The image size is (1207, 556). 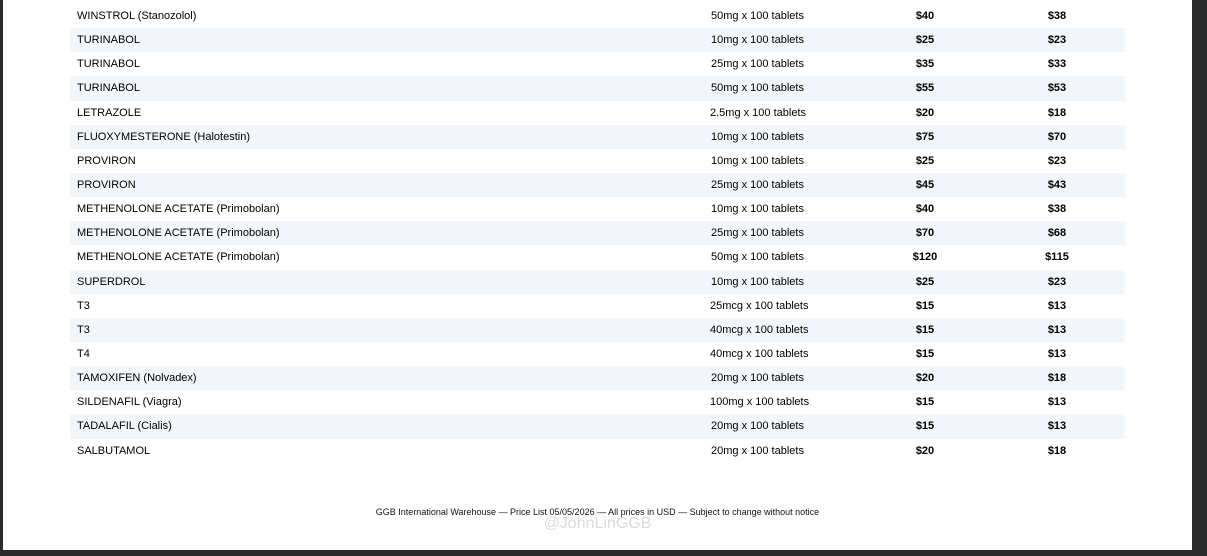 I want to click on product-name: SILDENAFIL (Viagra), so click(x=129, y=402).